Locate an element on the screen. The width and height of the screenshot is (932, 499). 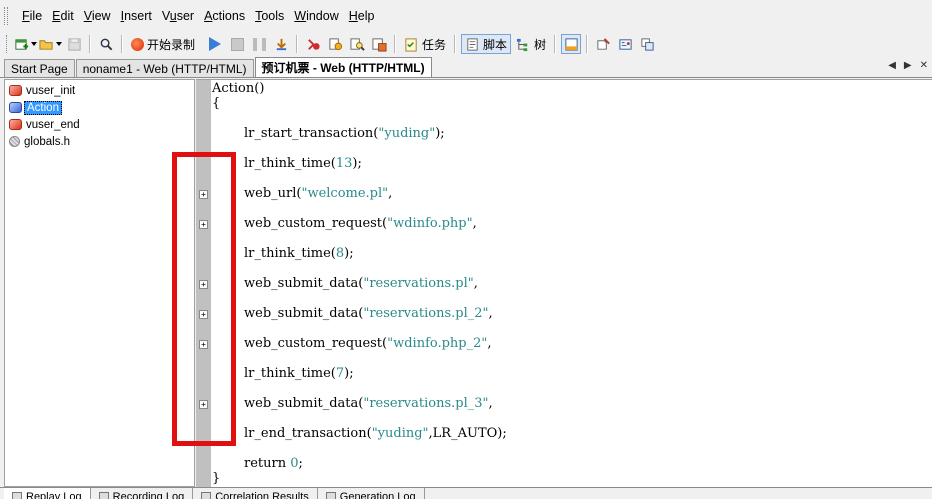
menu-edit: Edit is located at coordinates (64, 16).